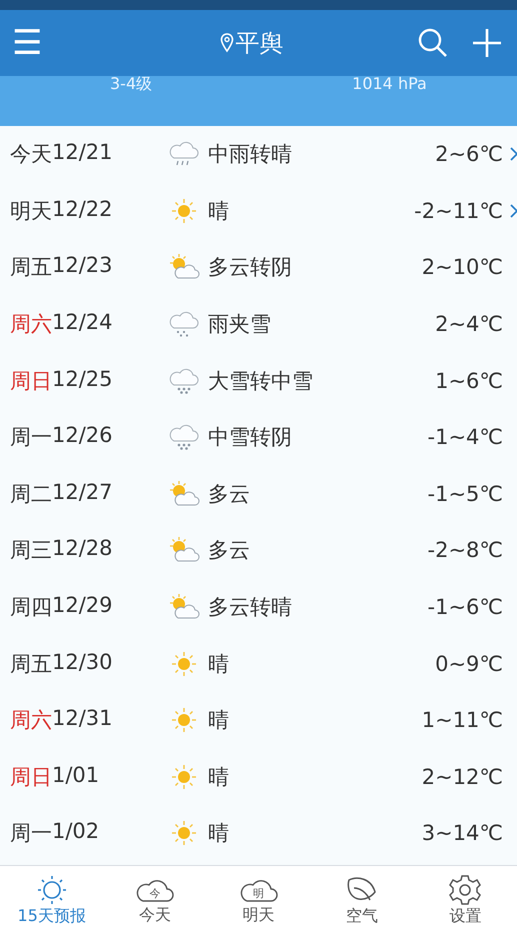  Describe the element at coordinates (82, 266) in the screenshot. I see `date-label: 12/23` at that location.